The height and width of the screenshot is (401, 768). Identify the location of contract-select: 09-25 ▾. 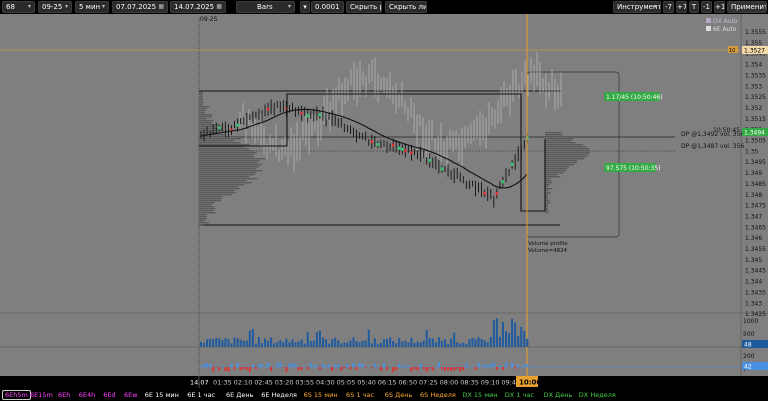
(55, 7).